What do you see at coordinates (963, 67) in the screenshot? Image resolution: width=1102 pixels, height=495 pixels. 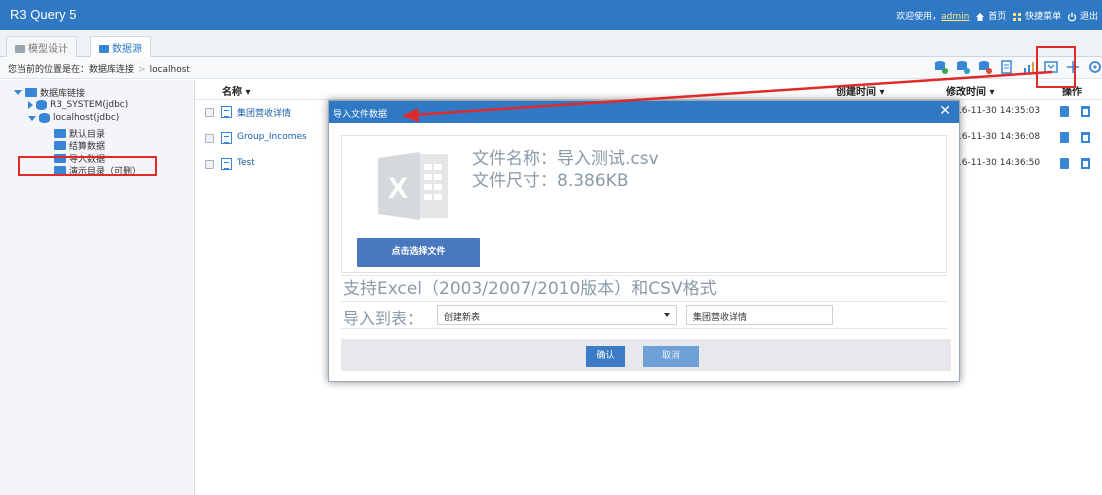 I see `refresh-database-icon` at bounding box center [963, 67].